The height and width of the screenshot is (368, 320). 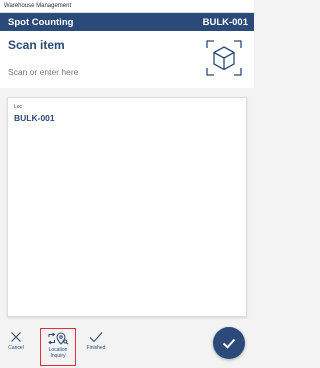 What do you see at coordinates (127, 22) in the screenshot?
I see `app-header: Spot Counting BULK-001` at bounding box center [127, 22].